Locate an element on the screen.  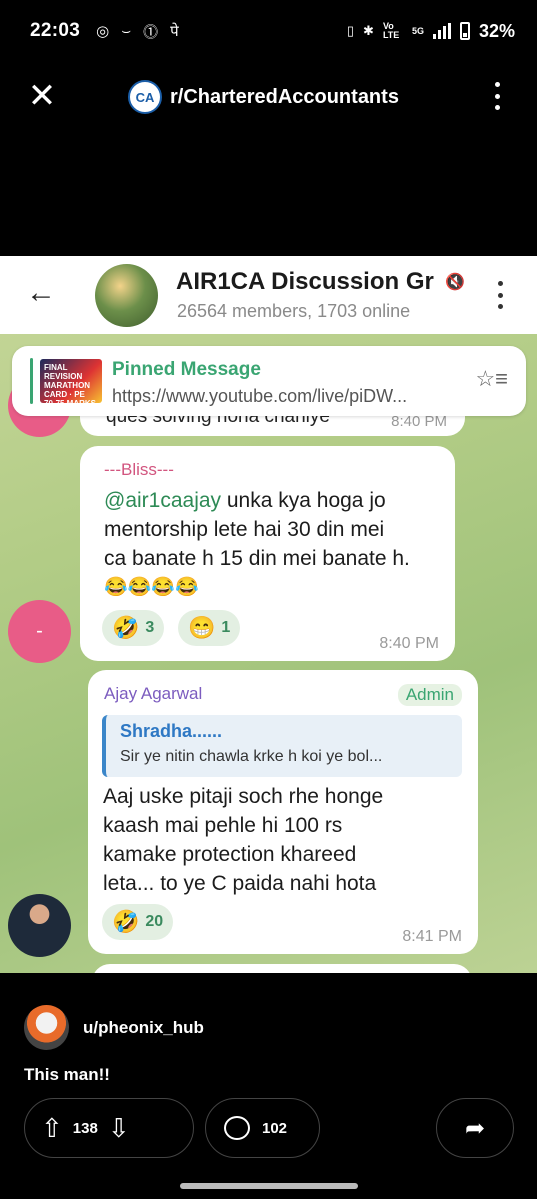
subreddit-name: r/CharteredAccountants is located at coordinates (284, 96).